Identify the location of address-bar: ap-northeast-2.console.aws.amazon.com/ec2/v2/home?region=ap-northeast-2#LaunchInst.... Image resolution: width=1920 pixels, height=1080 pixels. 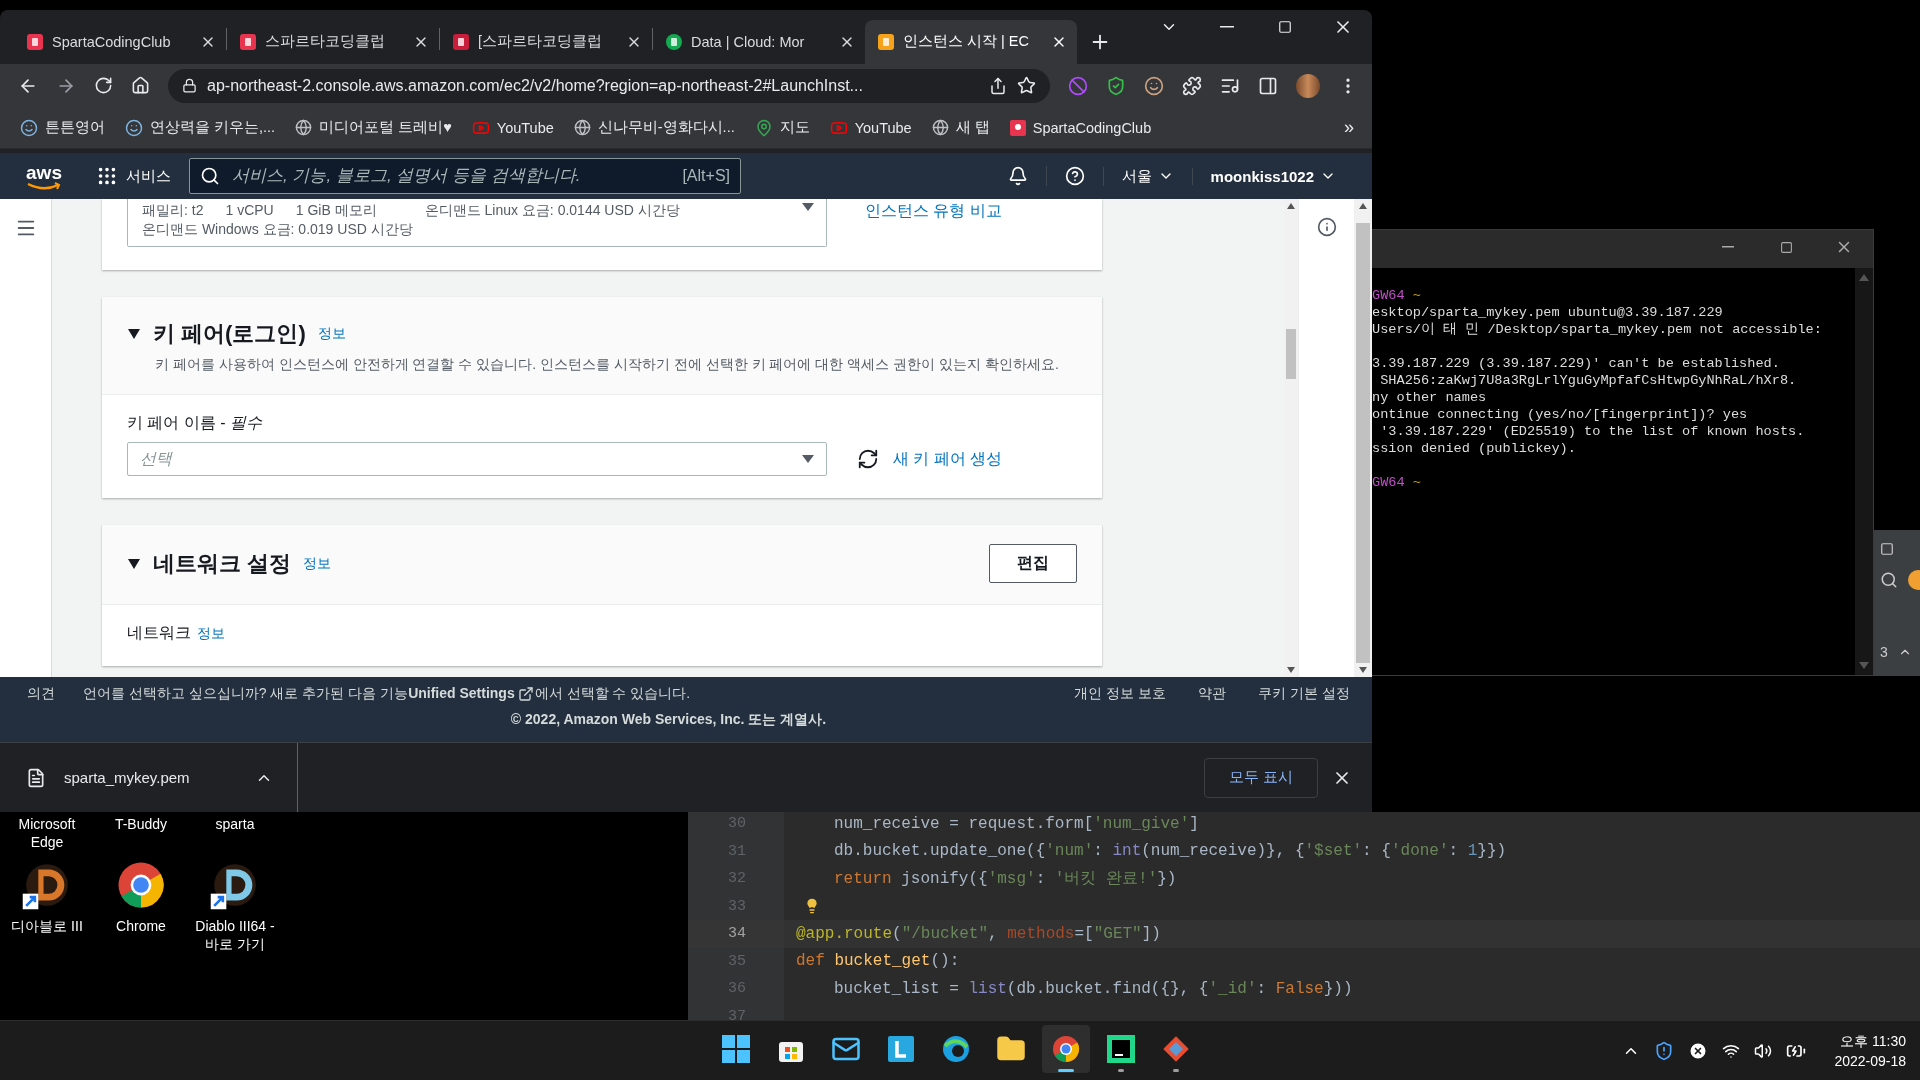
(609, 85).